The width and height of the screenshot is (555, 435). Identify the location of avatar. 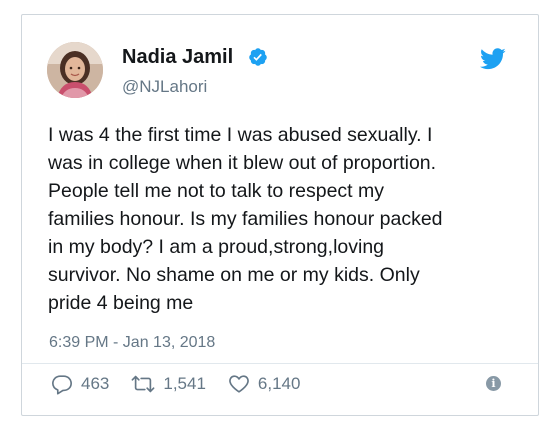
(75, 70).